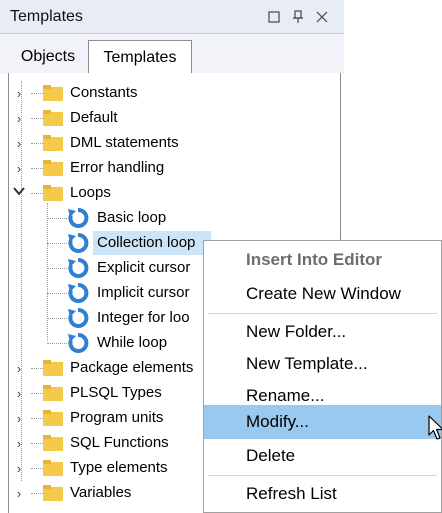 This screenshot has width=442, height=513. I want to click on menu-item-insert-into-editor: Insert Into Editor, so click(314, 259).